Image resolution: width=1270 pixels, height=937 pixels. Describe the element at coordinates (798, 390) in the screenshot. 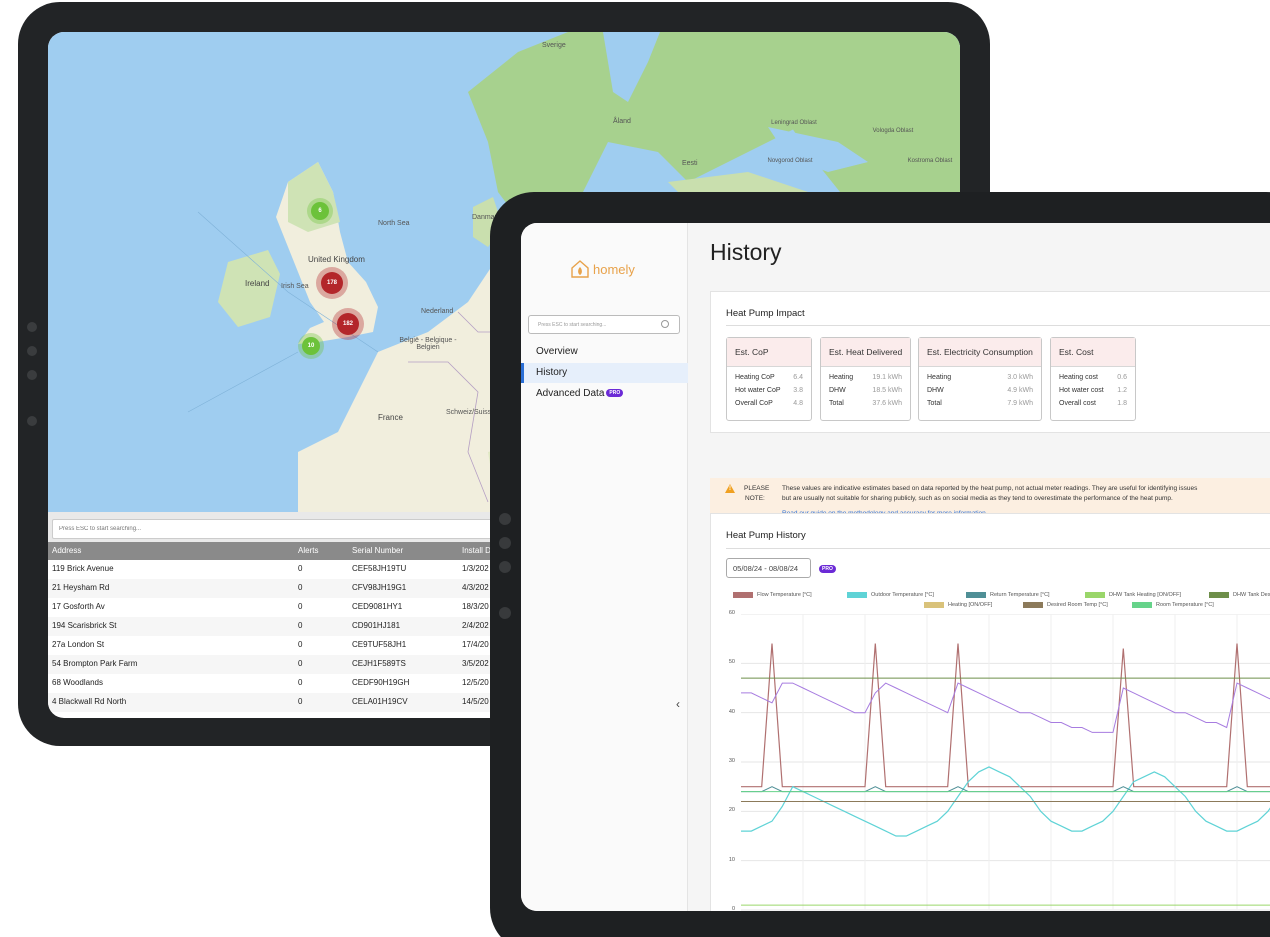

I see `metric-value: 3.8` at that location.